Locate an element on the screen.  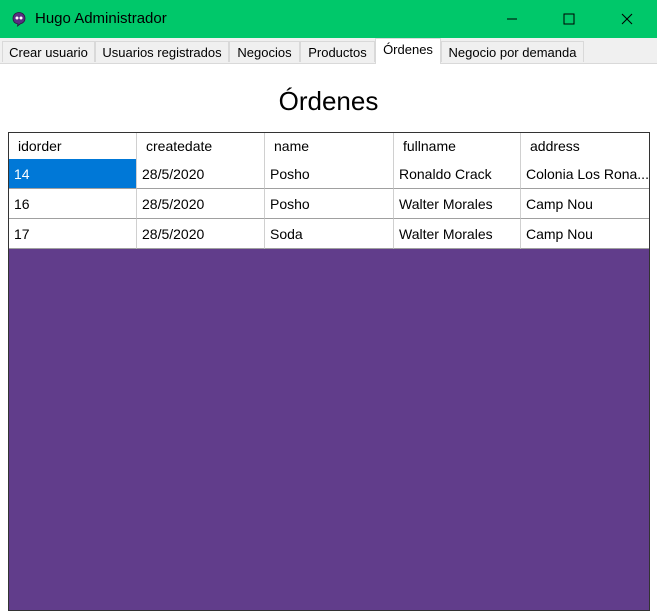
minimize-icon is located at coordinates (512, 19).